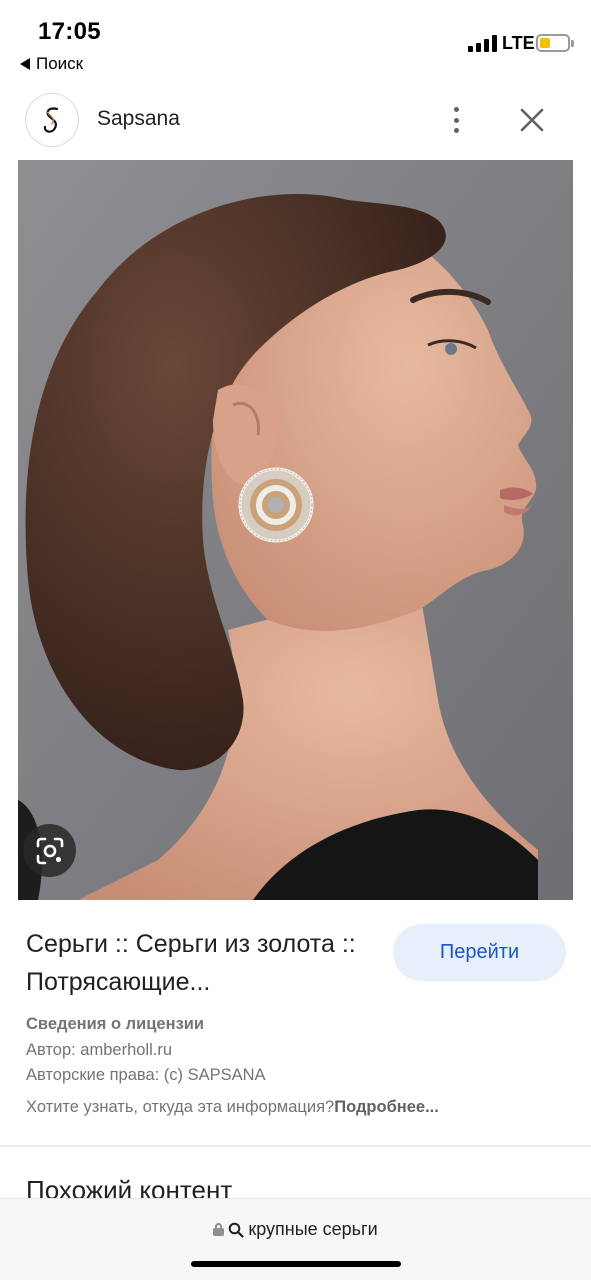 This screenshot has height=1280, width=591. What do you see at coordinates (115, 1024) in the screenshot?
I see `license-heading: Сведения о лицензии` at bounding box center [115, 1024].